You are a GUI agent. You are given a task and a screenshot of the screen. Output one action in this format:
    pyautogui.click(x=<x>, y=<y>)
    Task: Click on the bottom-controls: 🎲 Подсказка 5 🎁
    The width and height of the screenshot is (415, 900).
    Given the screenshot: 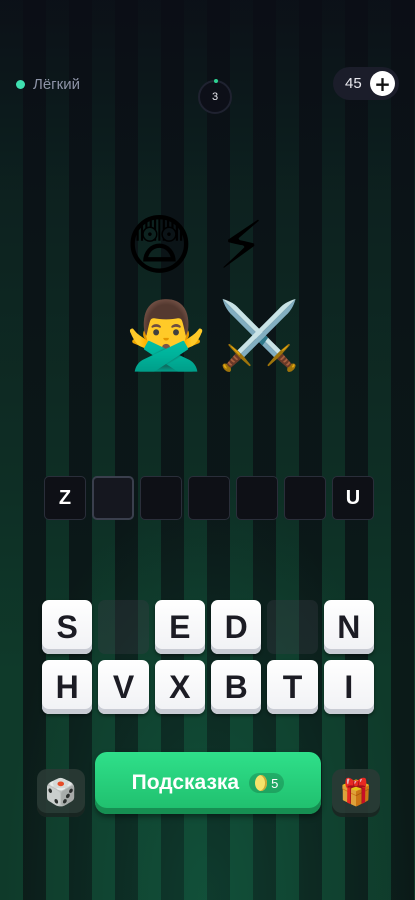 What is the action you would take?
    pyautogui.click(x=207, y=787)
    